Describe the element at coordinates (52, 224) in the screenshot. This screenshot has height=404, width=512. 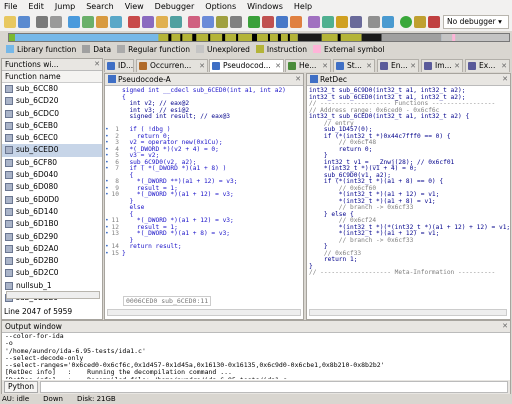
I see `function-list-item: sub_6D1B0` at that location.